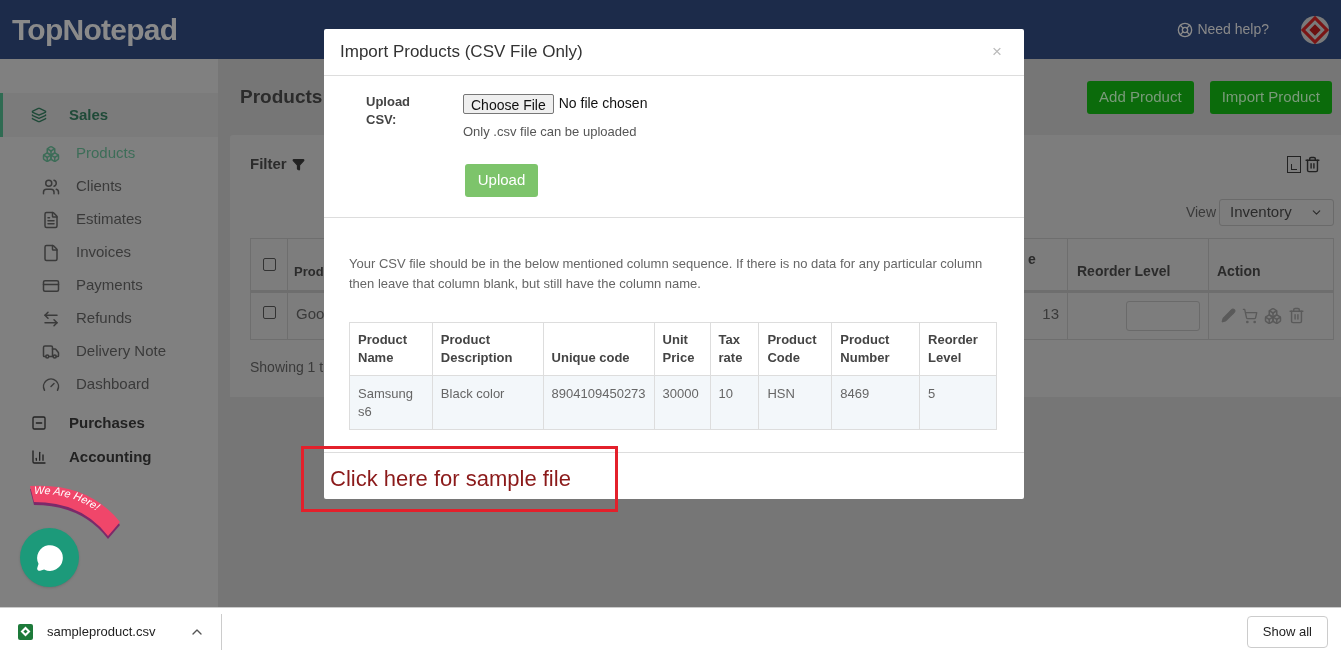 The image size is (1341, 655). Describe the element at coordinates (508, 103) in the screenshot. I see `choose-file-button: Choose File` at that location.